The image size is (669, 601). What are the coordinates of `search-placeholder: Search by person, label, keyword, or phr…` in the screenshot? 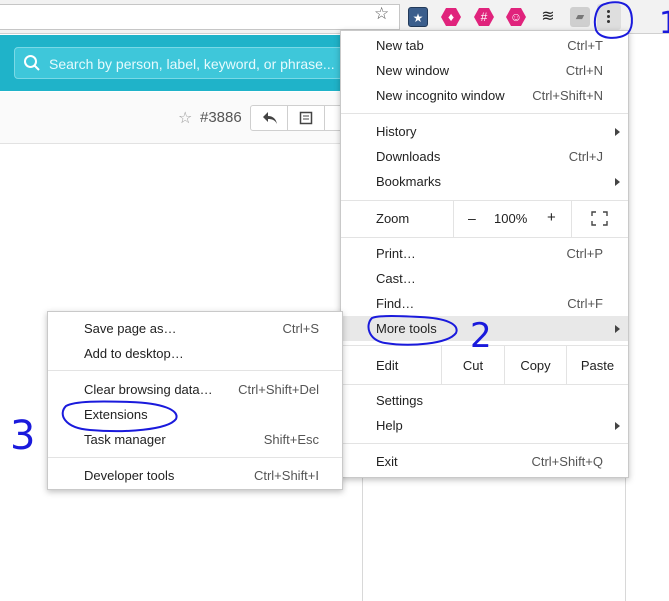 It's located at (192, 64).